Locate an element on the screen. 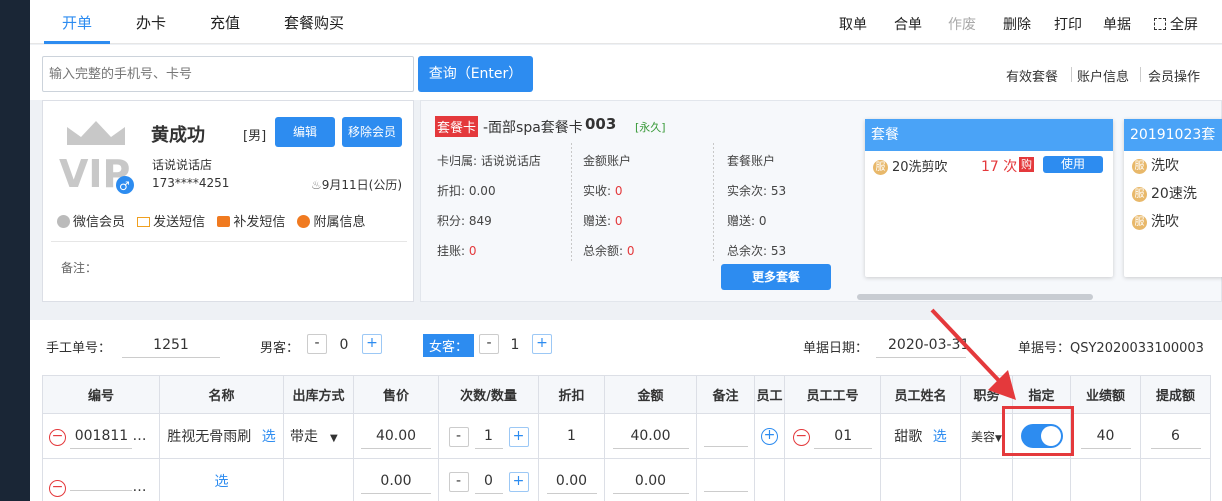 This screenshot has height=501, width=1222. resend-sms-link: 补发短信 is located at coordinates (251, 222).